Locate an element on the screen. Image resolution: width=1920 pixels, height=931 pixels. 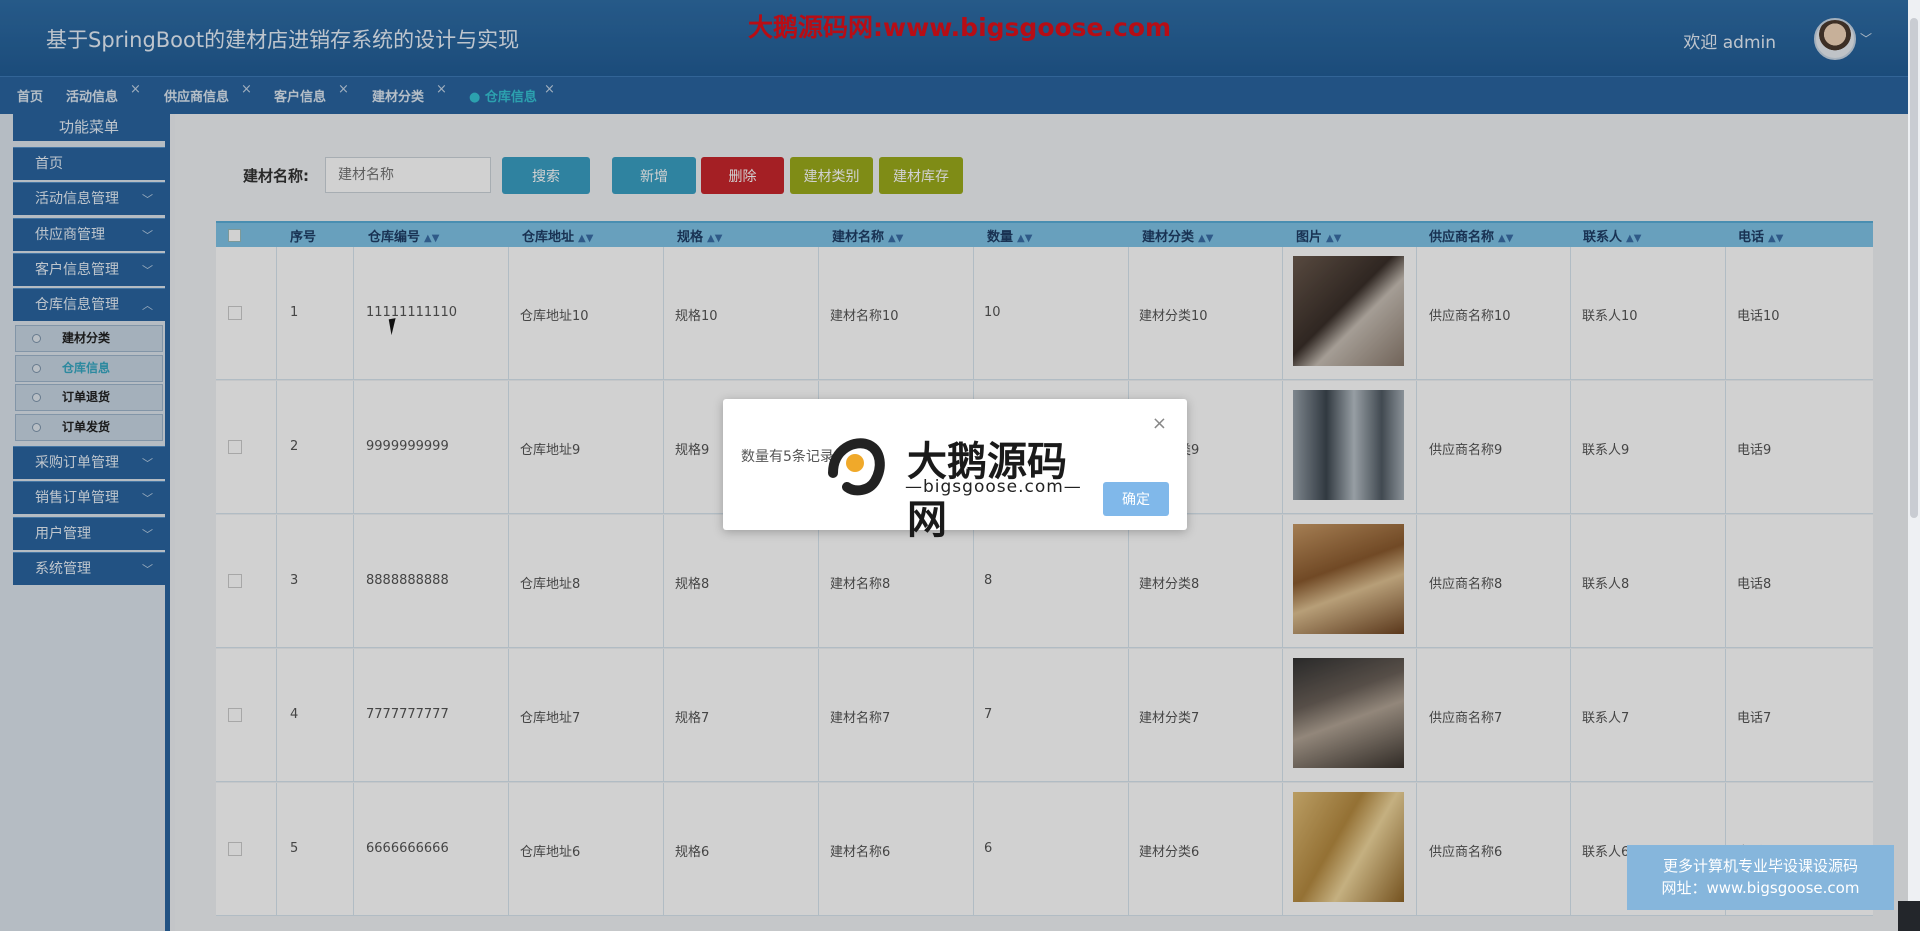
scrollbar is located at coordinates (1914, 465).